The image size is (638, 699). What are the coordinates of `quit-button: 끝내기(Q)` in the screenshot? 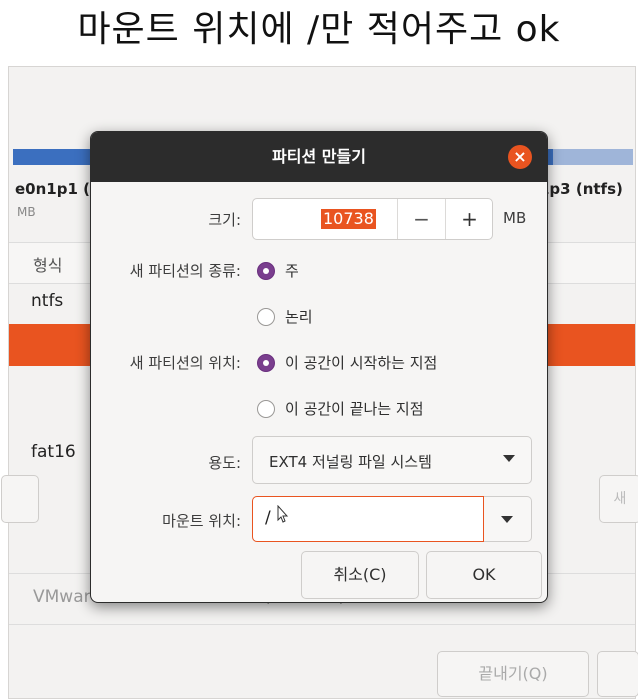 It's located at (513, 674).